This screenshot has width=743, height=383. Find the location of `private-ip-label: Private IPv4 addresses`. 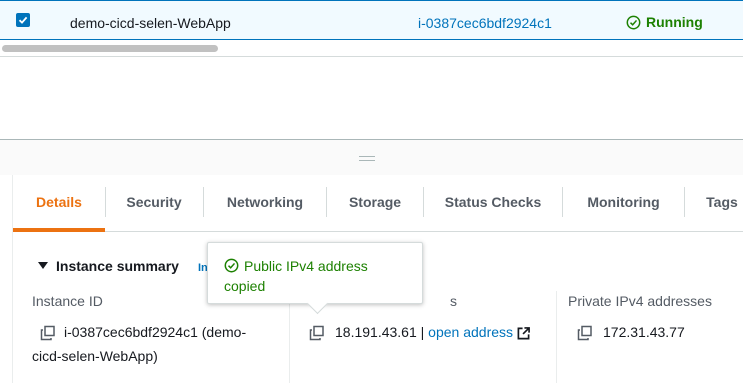

private-ip-label: Private IPv4 addresses is located at coordinates (640, 301).